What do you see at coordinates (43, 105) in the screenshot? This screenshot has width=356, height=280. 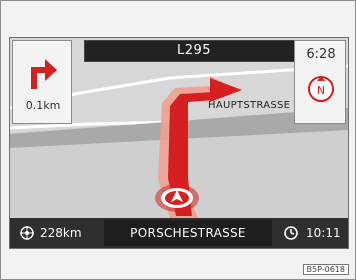 I see `turn-distance: 0.1km` at bounding box center [43, 105].